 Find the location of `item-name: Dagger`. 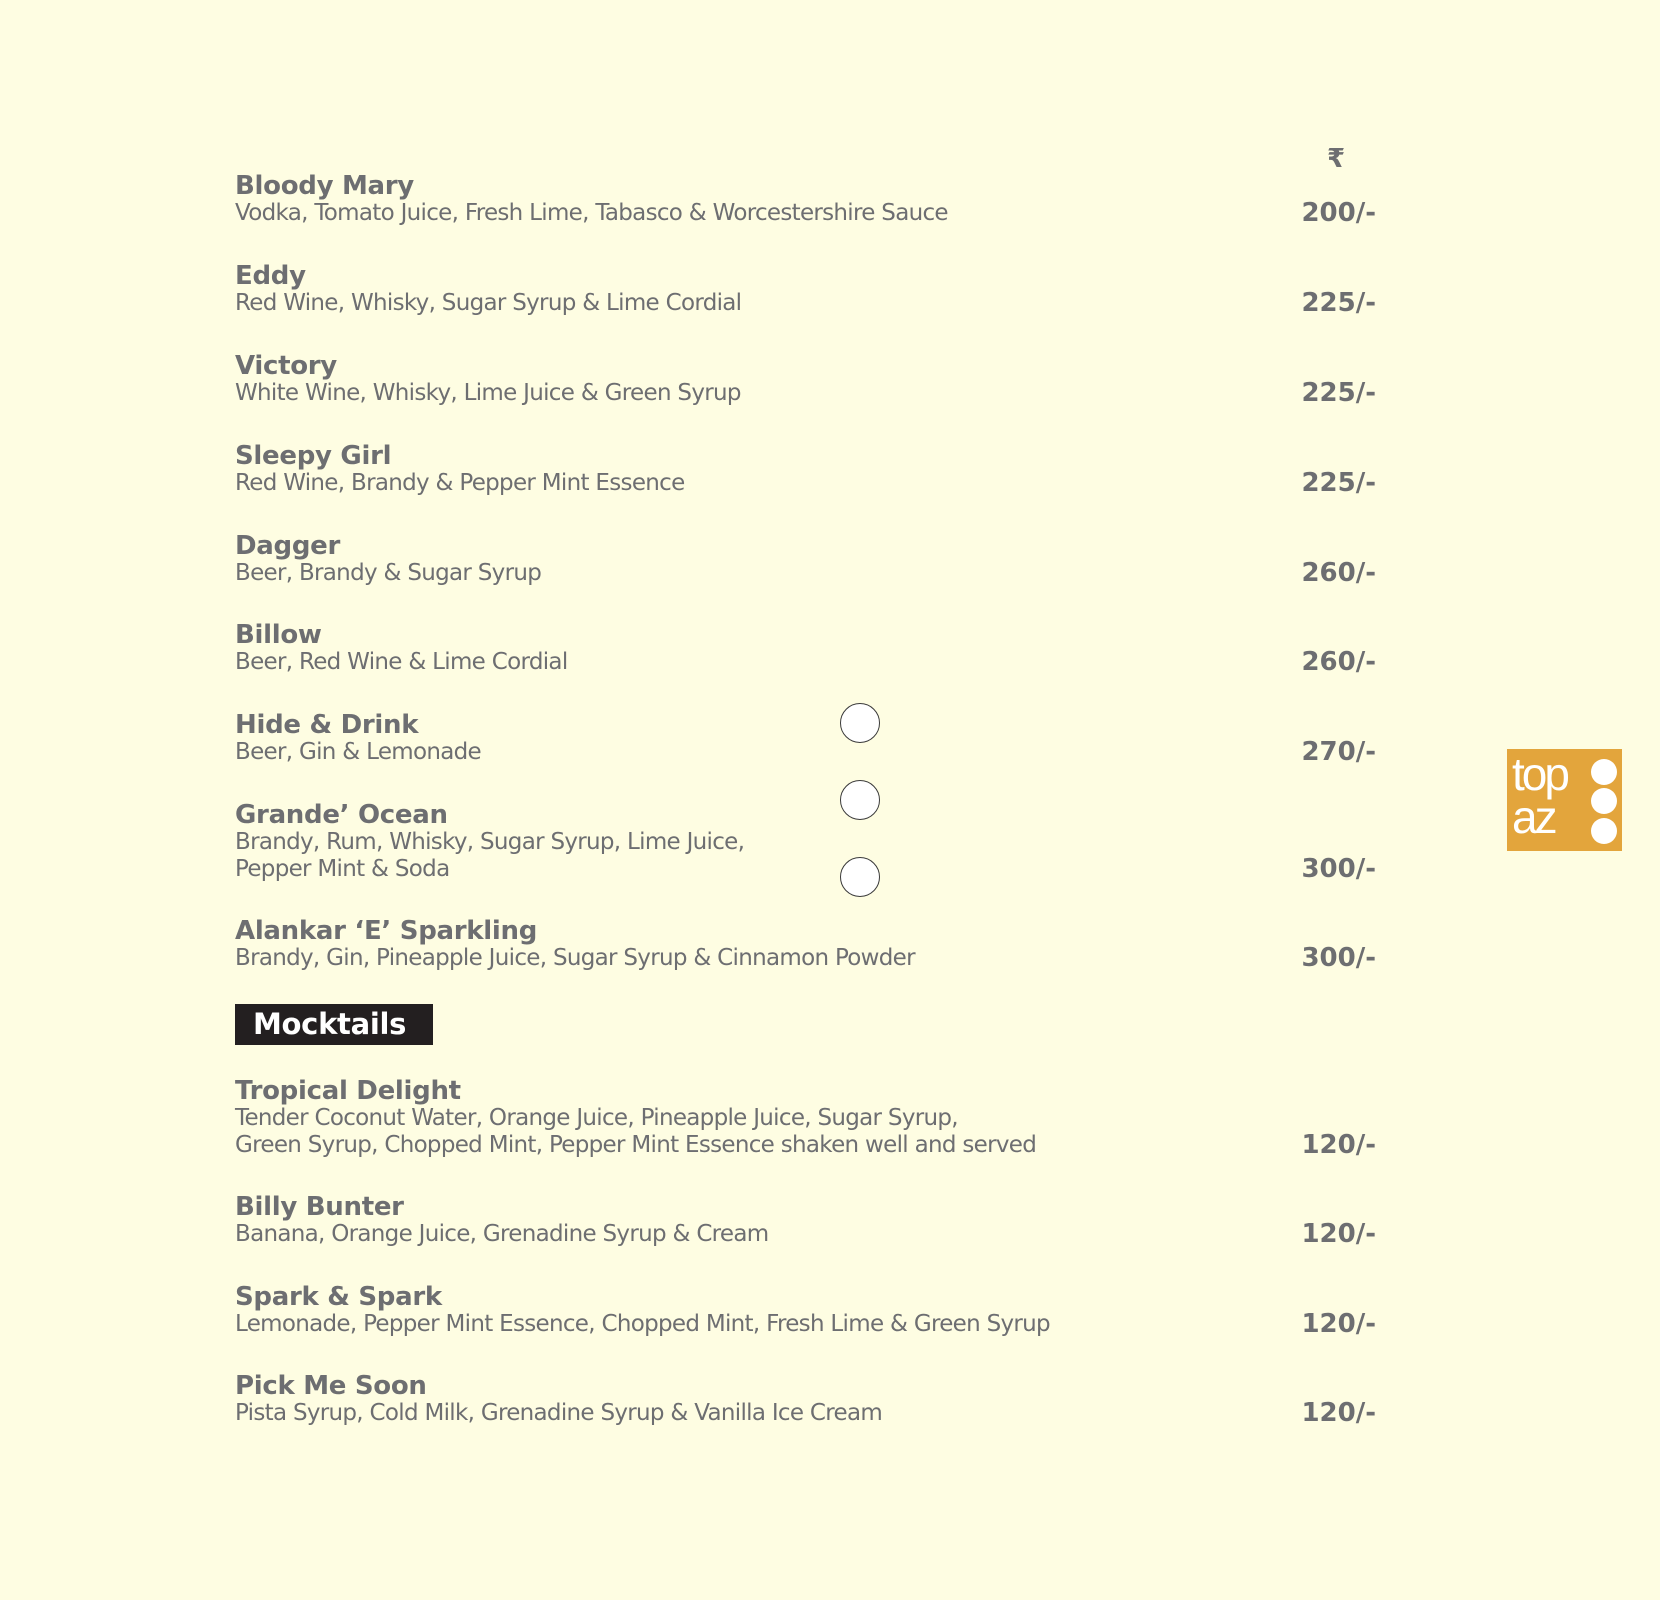

item-name: Dagger is located at coordinates (288, 546).